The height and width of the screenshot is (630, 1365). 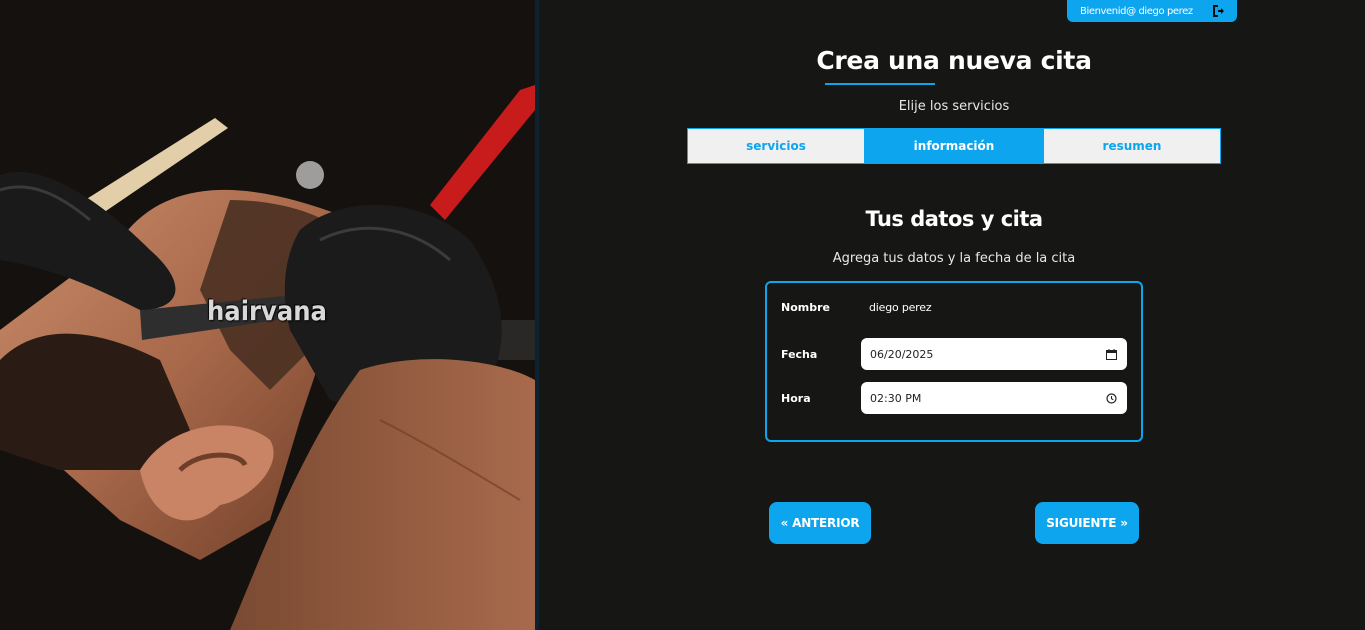 What do you see at coordinates (776, 146) in the screenshot?
I see `tab-servicios: servicios` at bounding box center [776, 146].